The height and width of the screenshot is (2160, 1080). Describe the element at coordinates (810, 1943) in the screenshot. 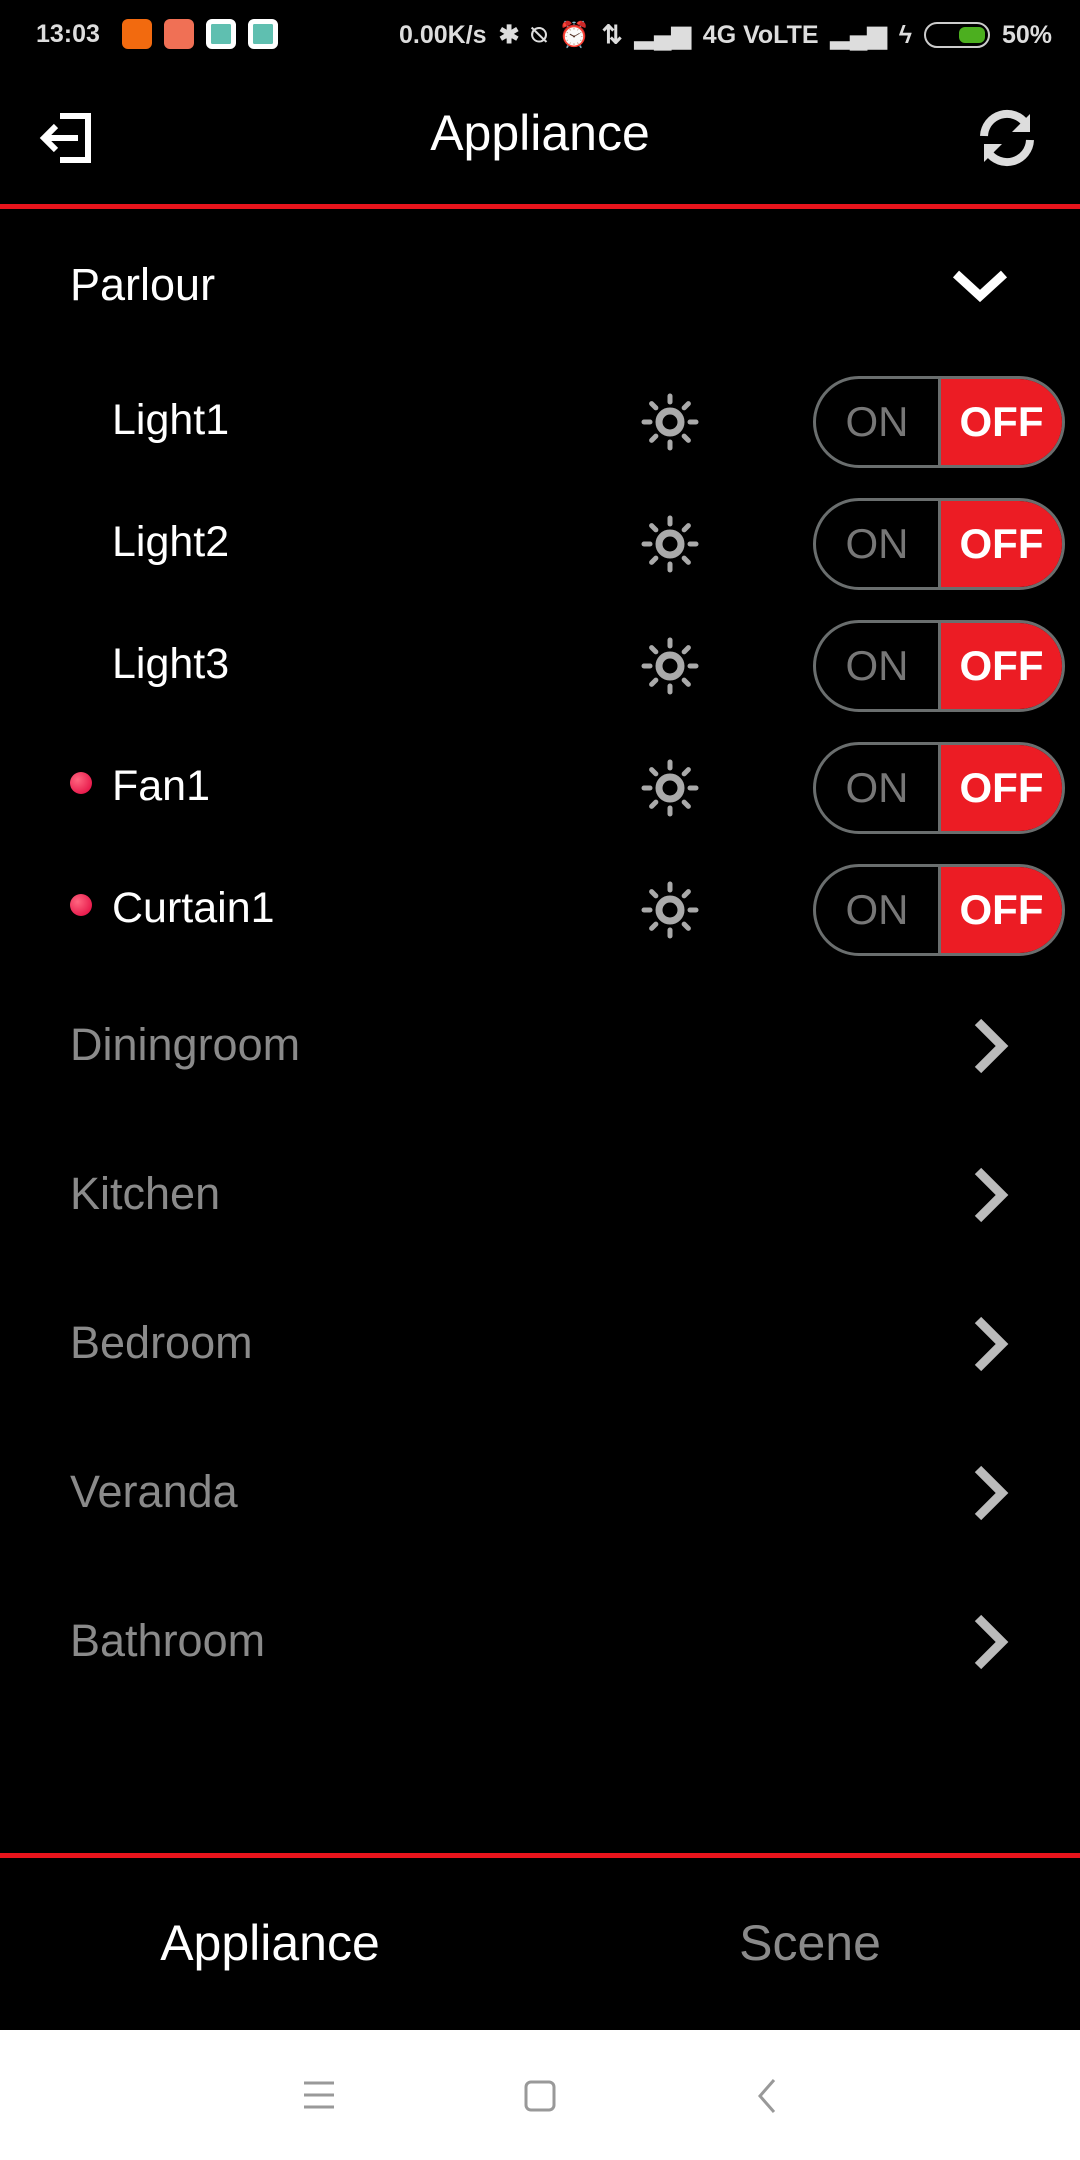

I see `tab-scene: Scene` at that location.